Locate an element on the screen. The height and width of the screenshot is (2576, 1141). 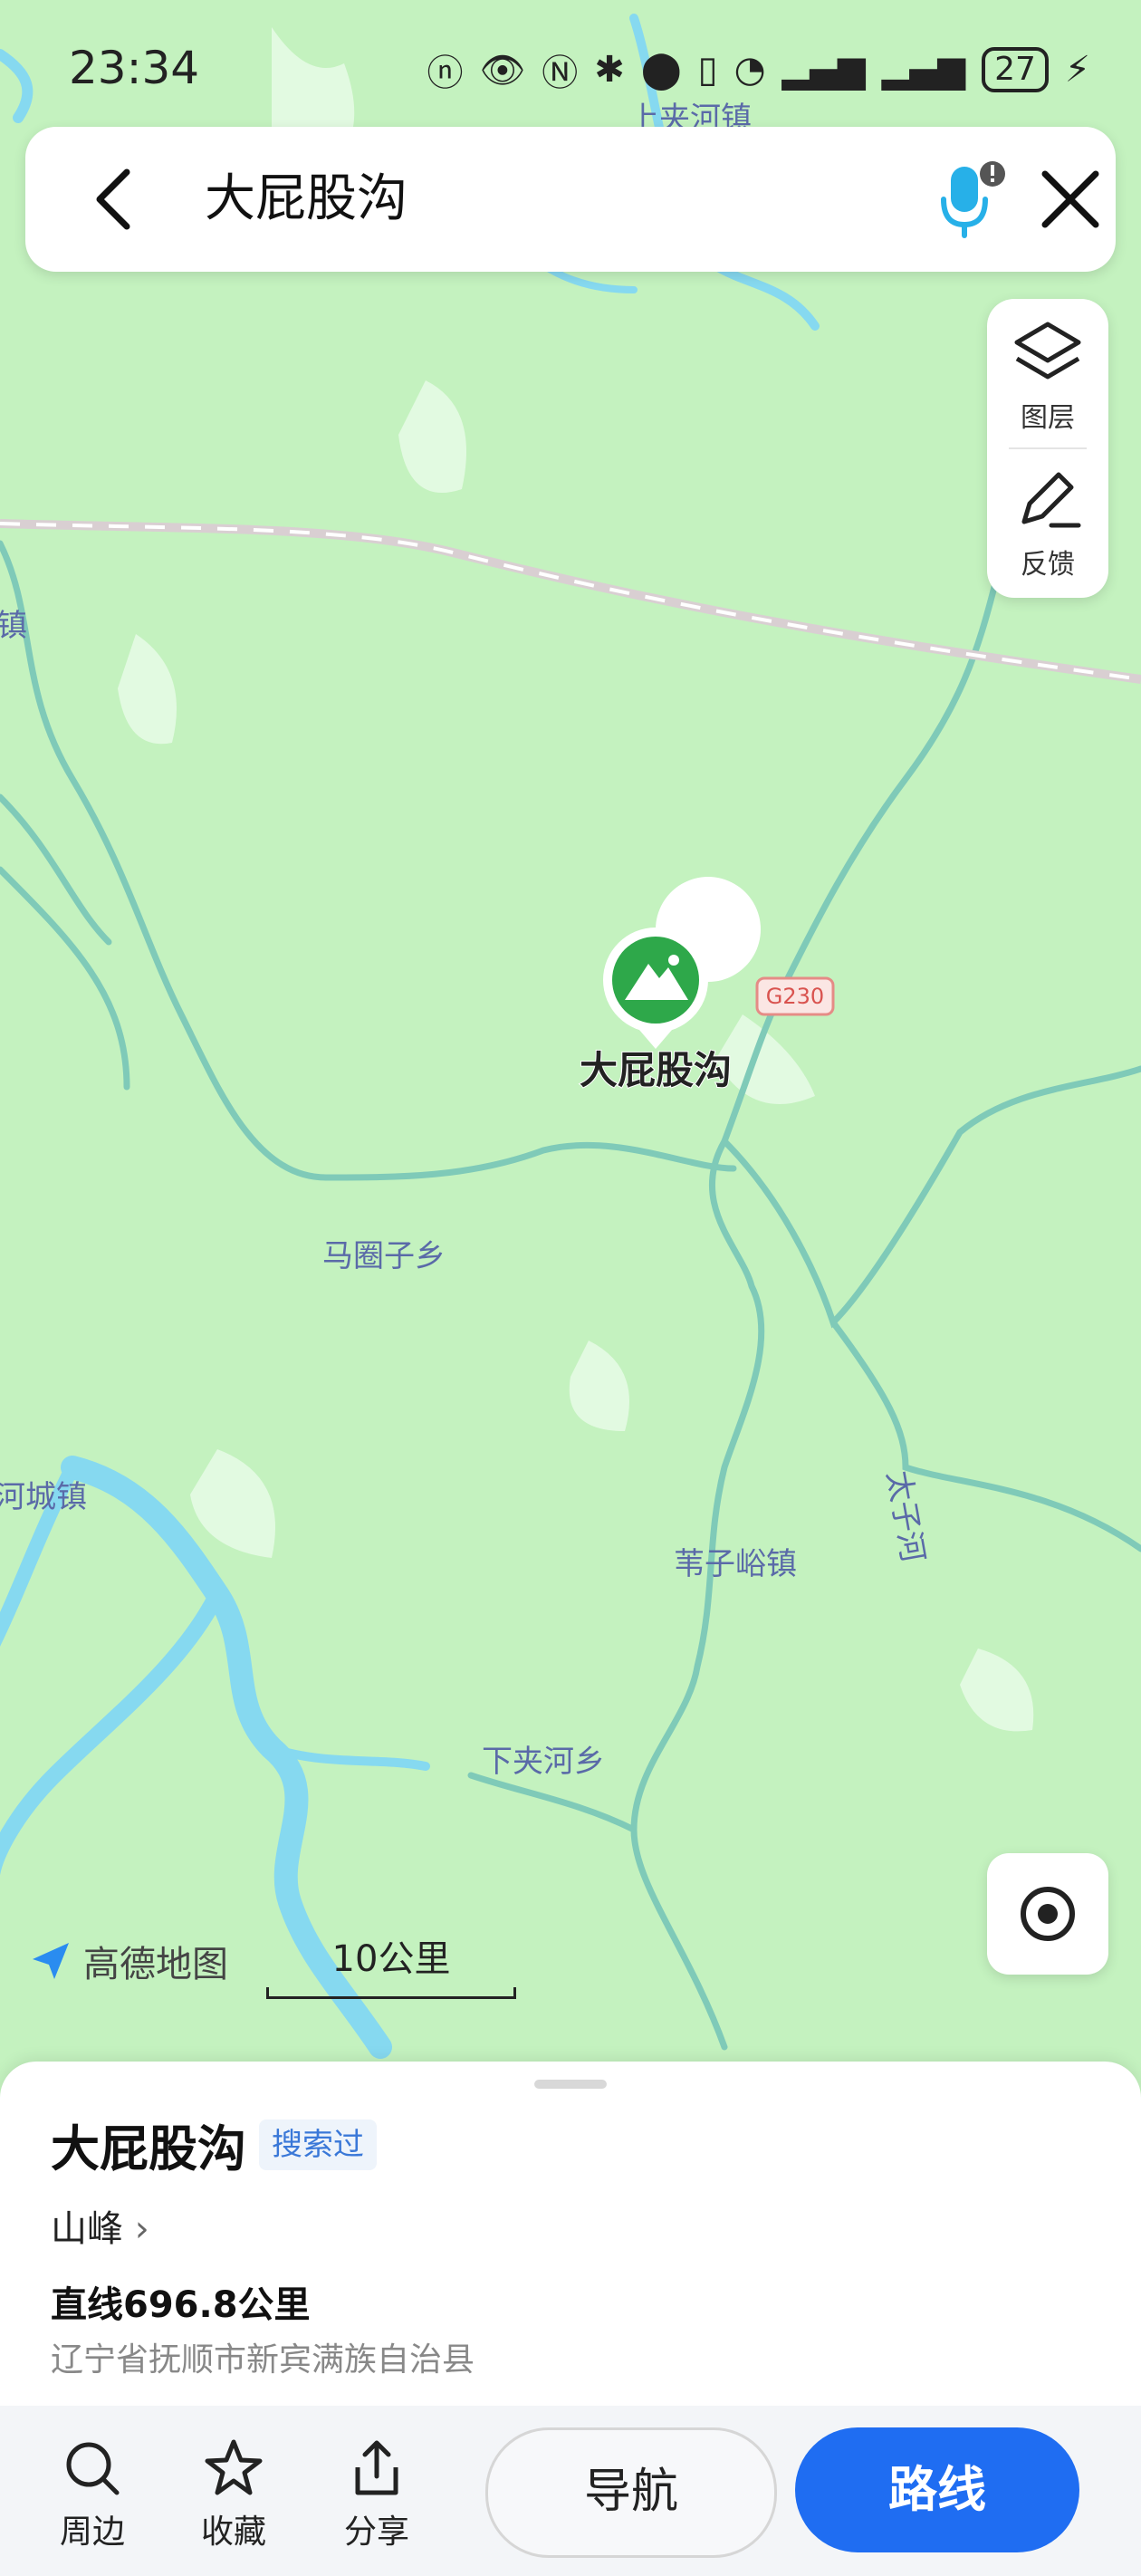
map-label-wei-zi-yu: 苇子峪镇 is located at coordinates (735, 1564).